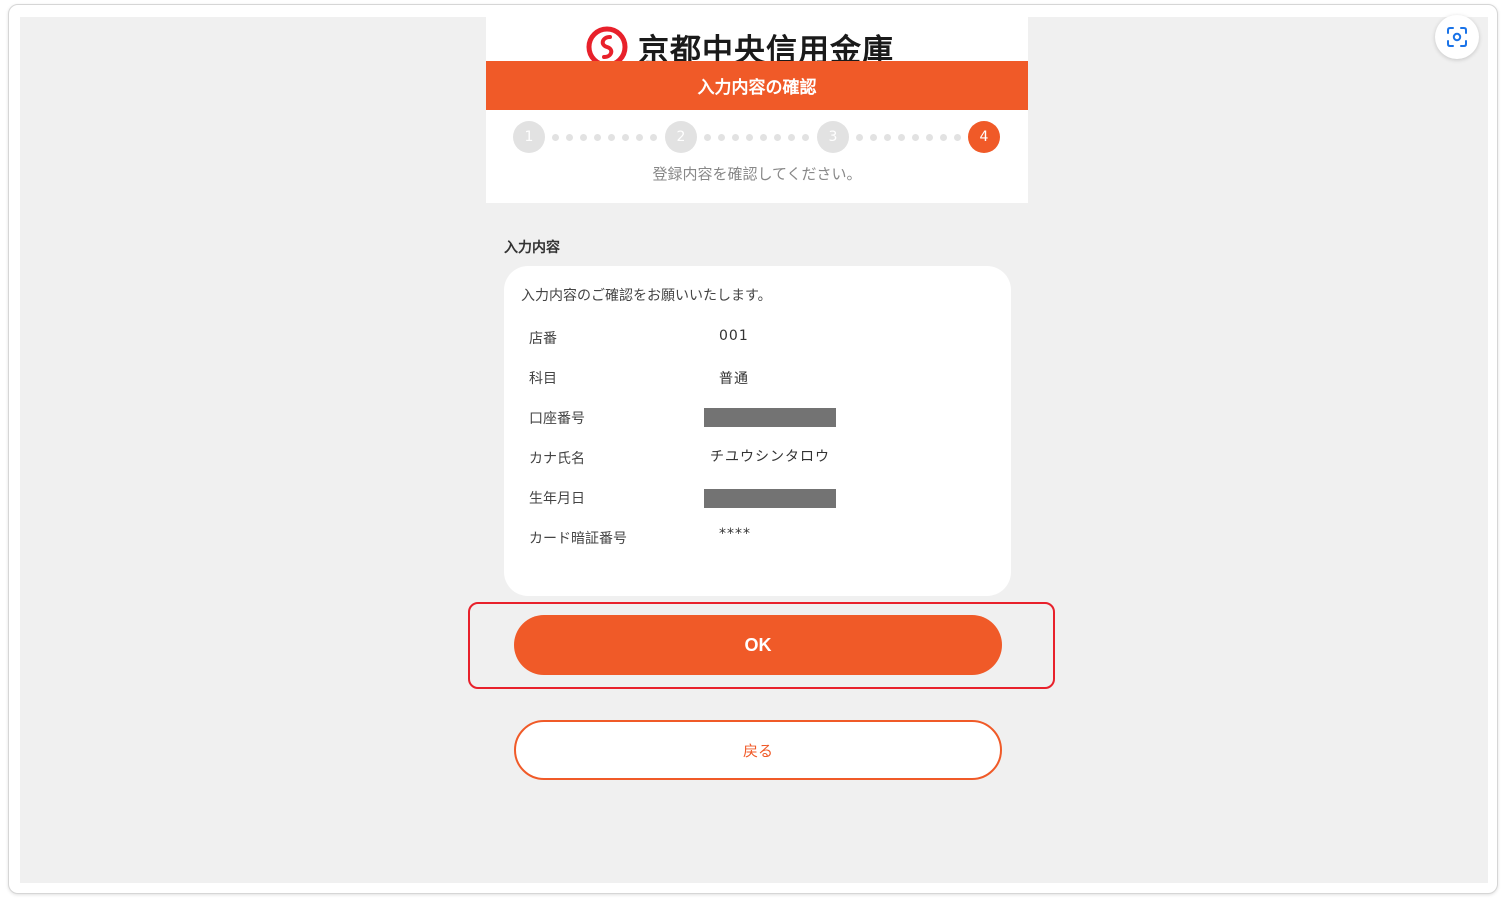 The height and width of the screenshot is (901, 1504). I want to click on page-title-banner: 入力内容の確認, so click(757, 85).